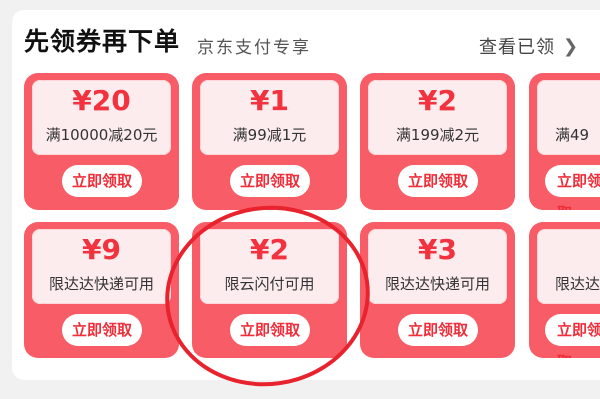  Describe the element at coordinates (437, 117) in the screenshot. I see `coupon-face: ¥2 满199减2元` at that location.